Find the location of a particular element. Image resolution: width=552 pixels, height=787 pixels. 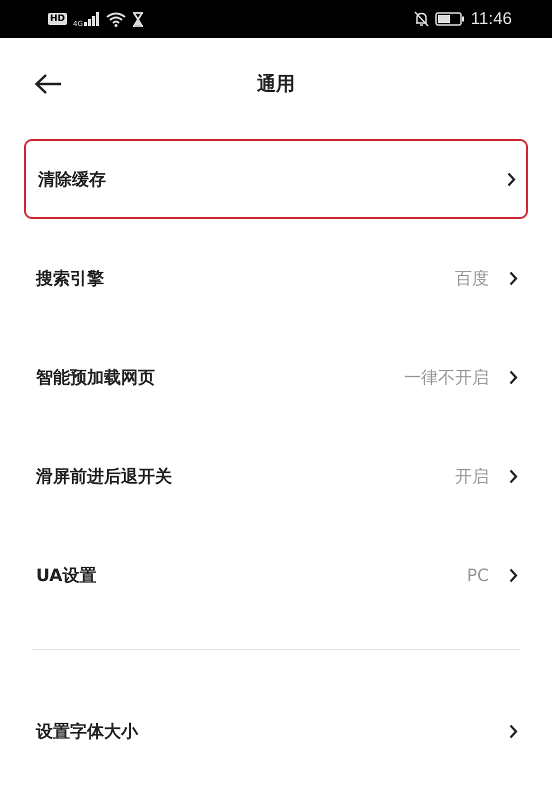

row-value: 一律不开启 is located at coordinates (446, 378).